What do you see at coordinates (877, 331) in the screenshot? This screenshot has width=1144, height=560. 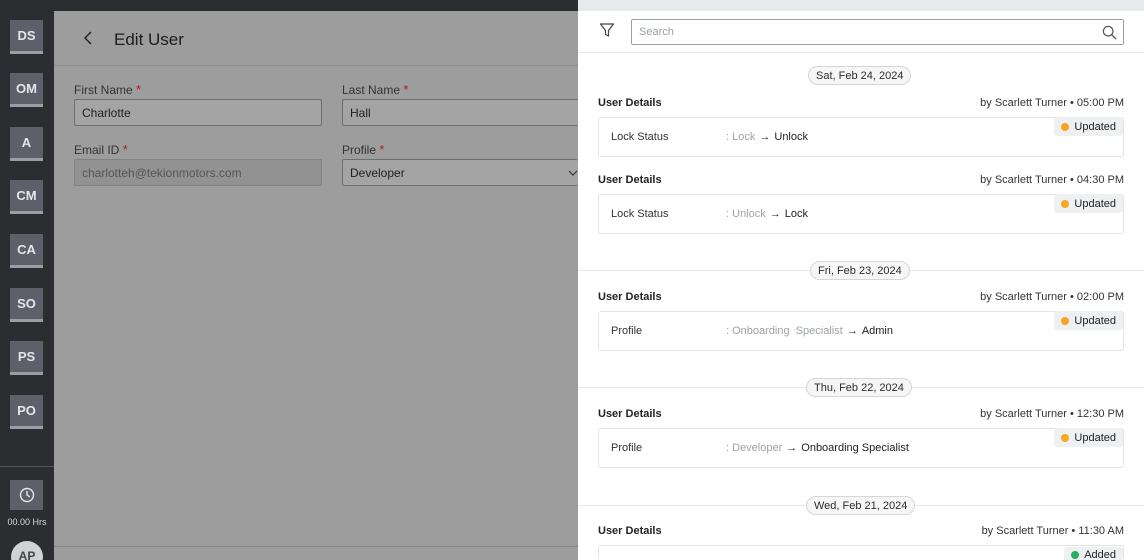 I see `new-value: Admin` at bounding box center [877, 331].